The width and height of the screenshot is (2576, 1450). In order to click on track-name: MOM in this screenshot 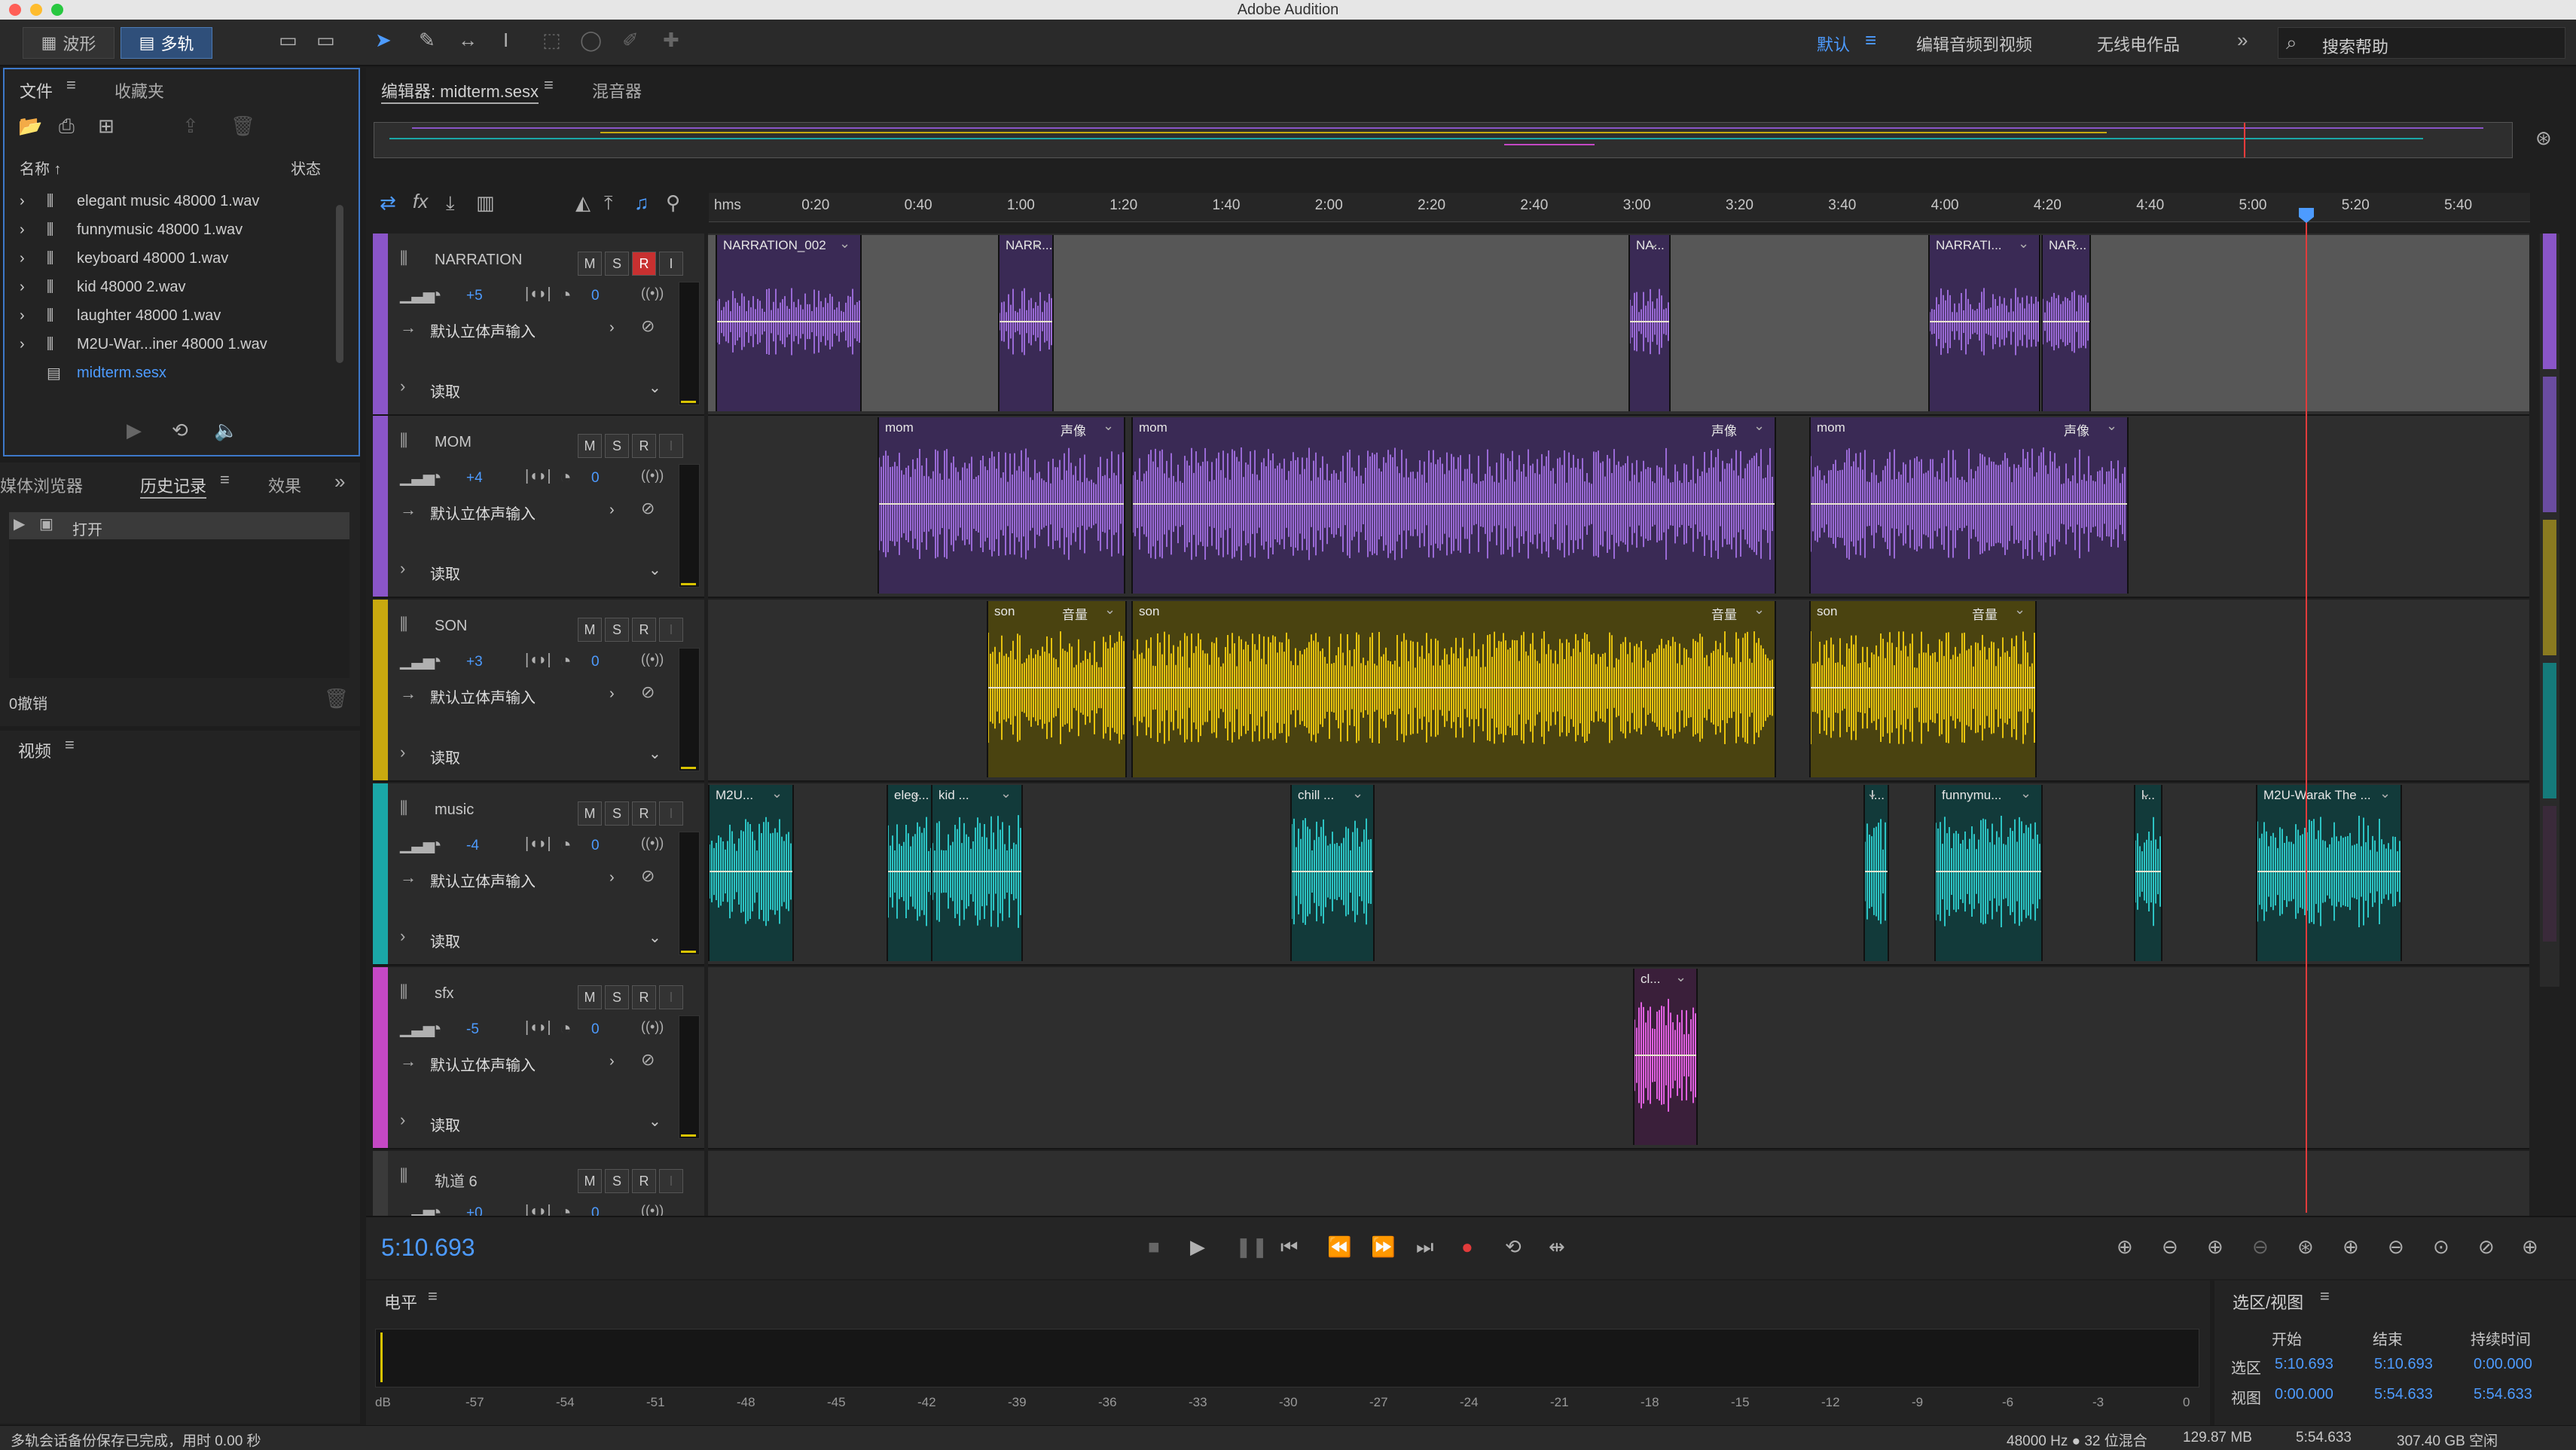, I will do `click(454, 443)`.